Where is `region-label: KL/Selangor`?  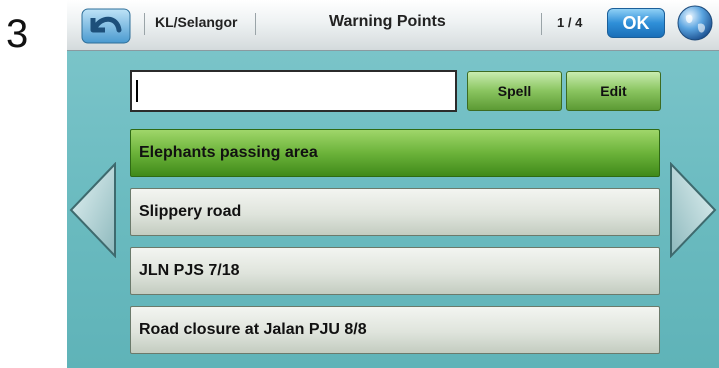 region-label: KL/Selangor is located at coordinates (196, 22).